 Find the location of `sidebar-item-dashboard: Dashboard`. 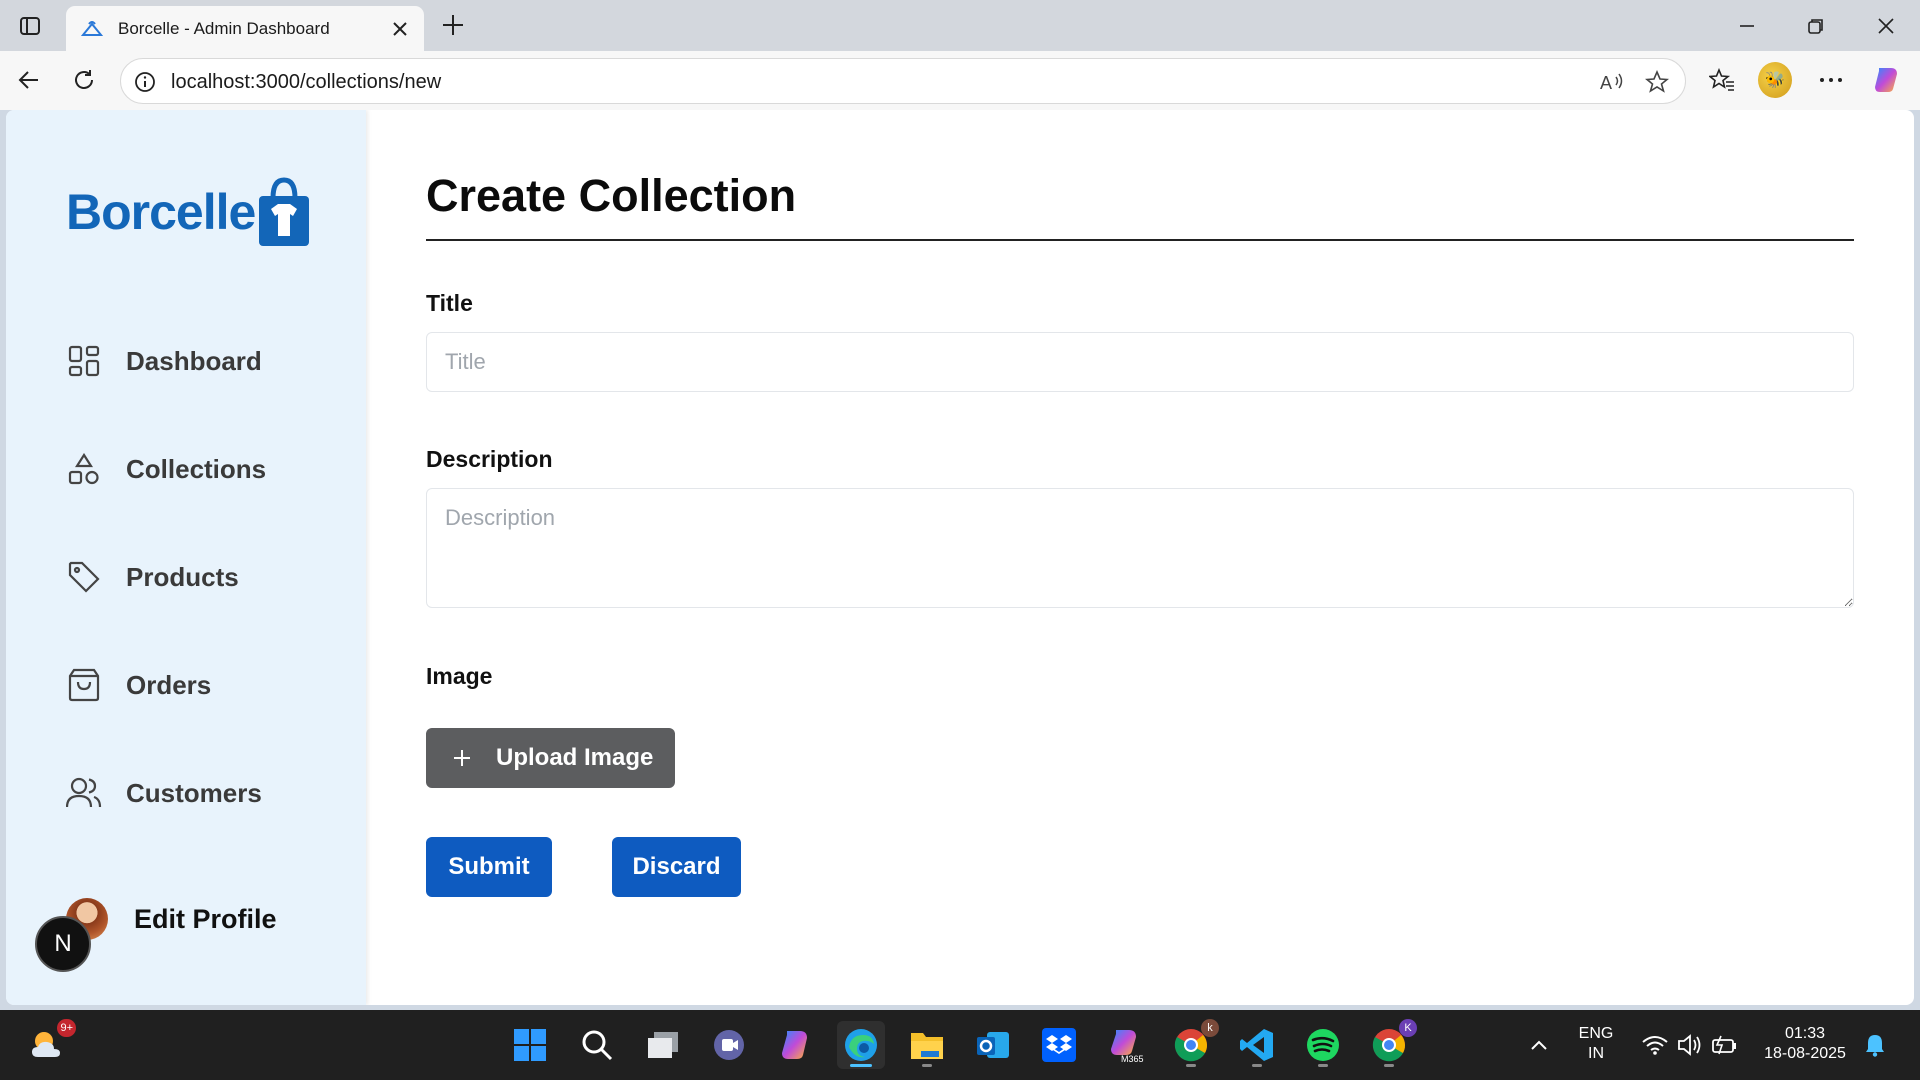

sidebar-item-dashboard: Dashboard is located at coordinates (164, 361).